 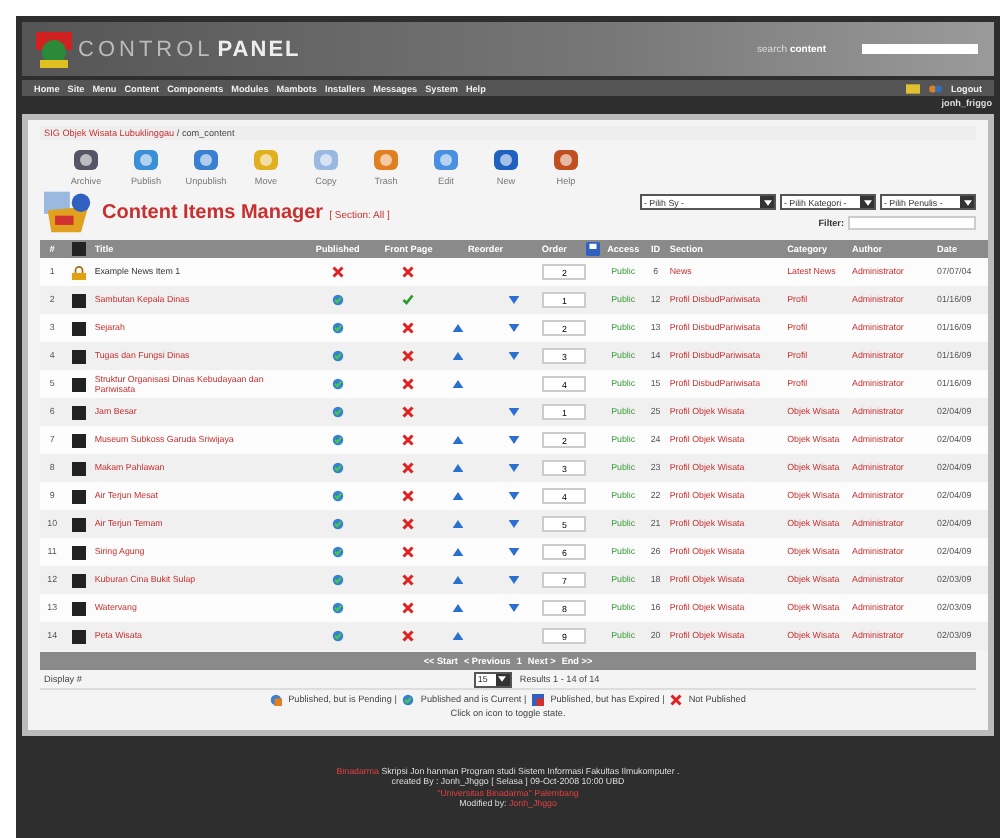 What do you see at coordinates (592, 249) in the screenshot?
I see `save-order-icon` at bounding box center [592, 249].